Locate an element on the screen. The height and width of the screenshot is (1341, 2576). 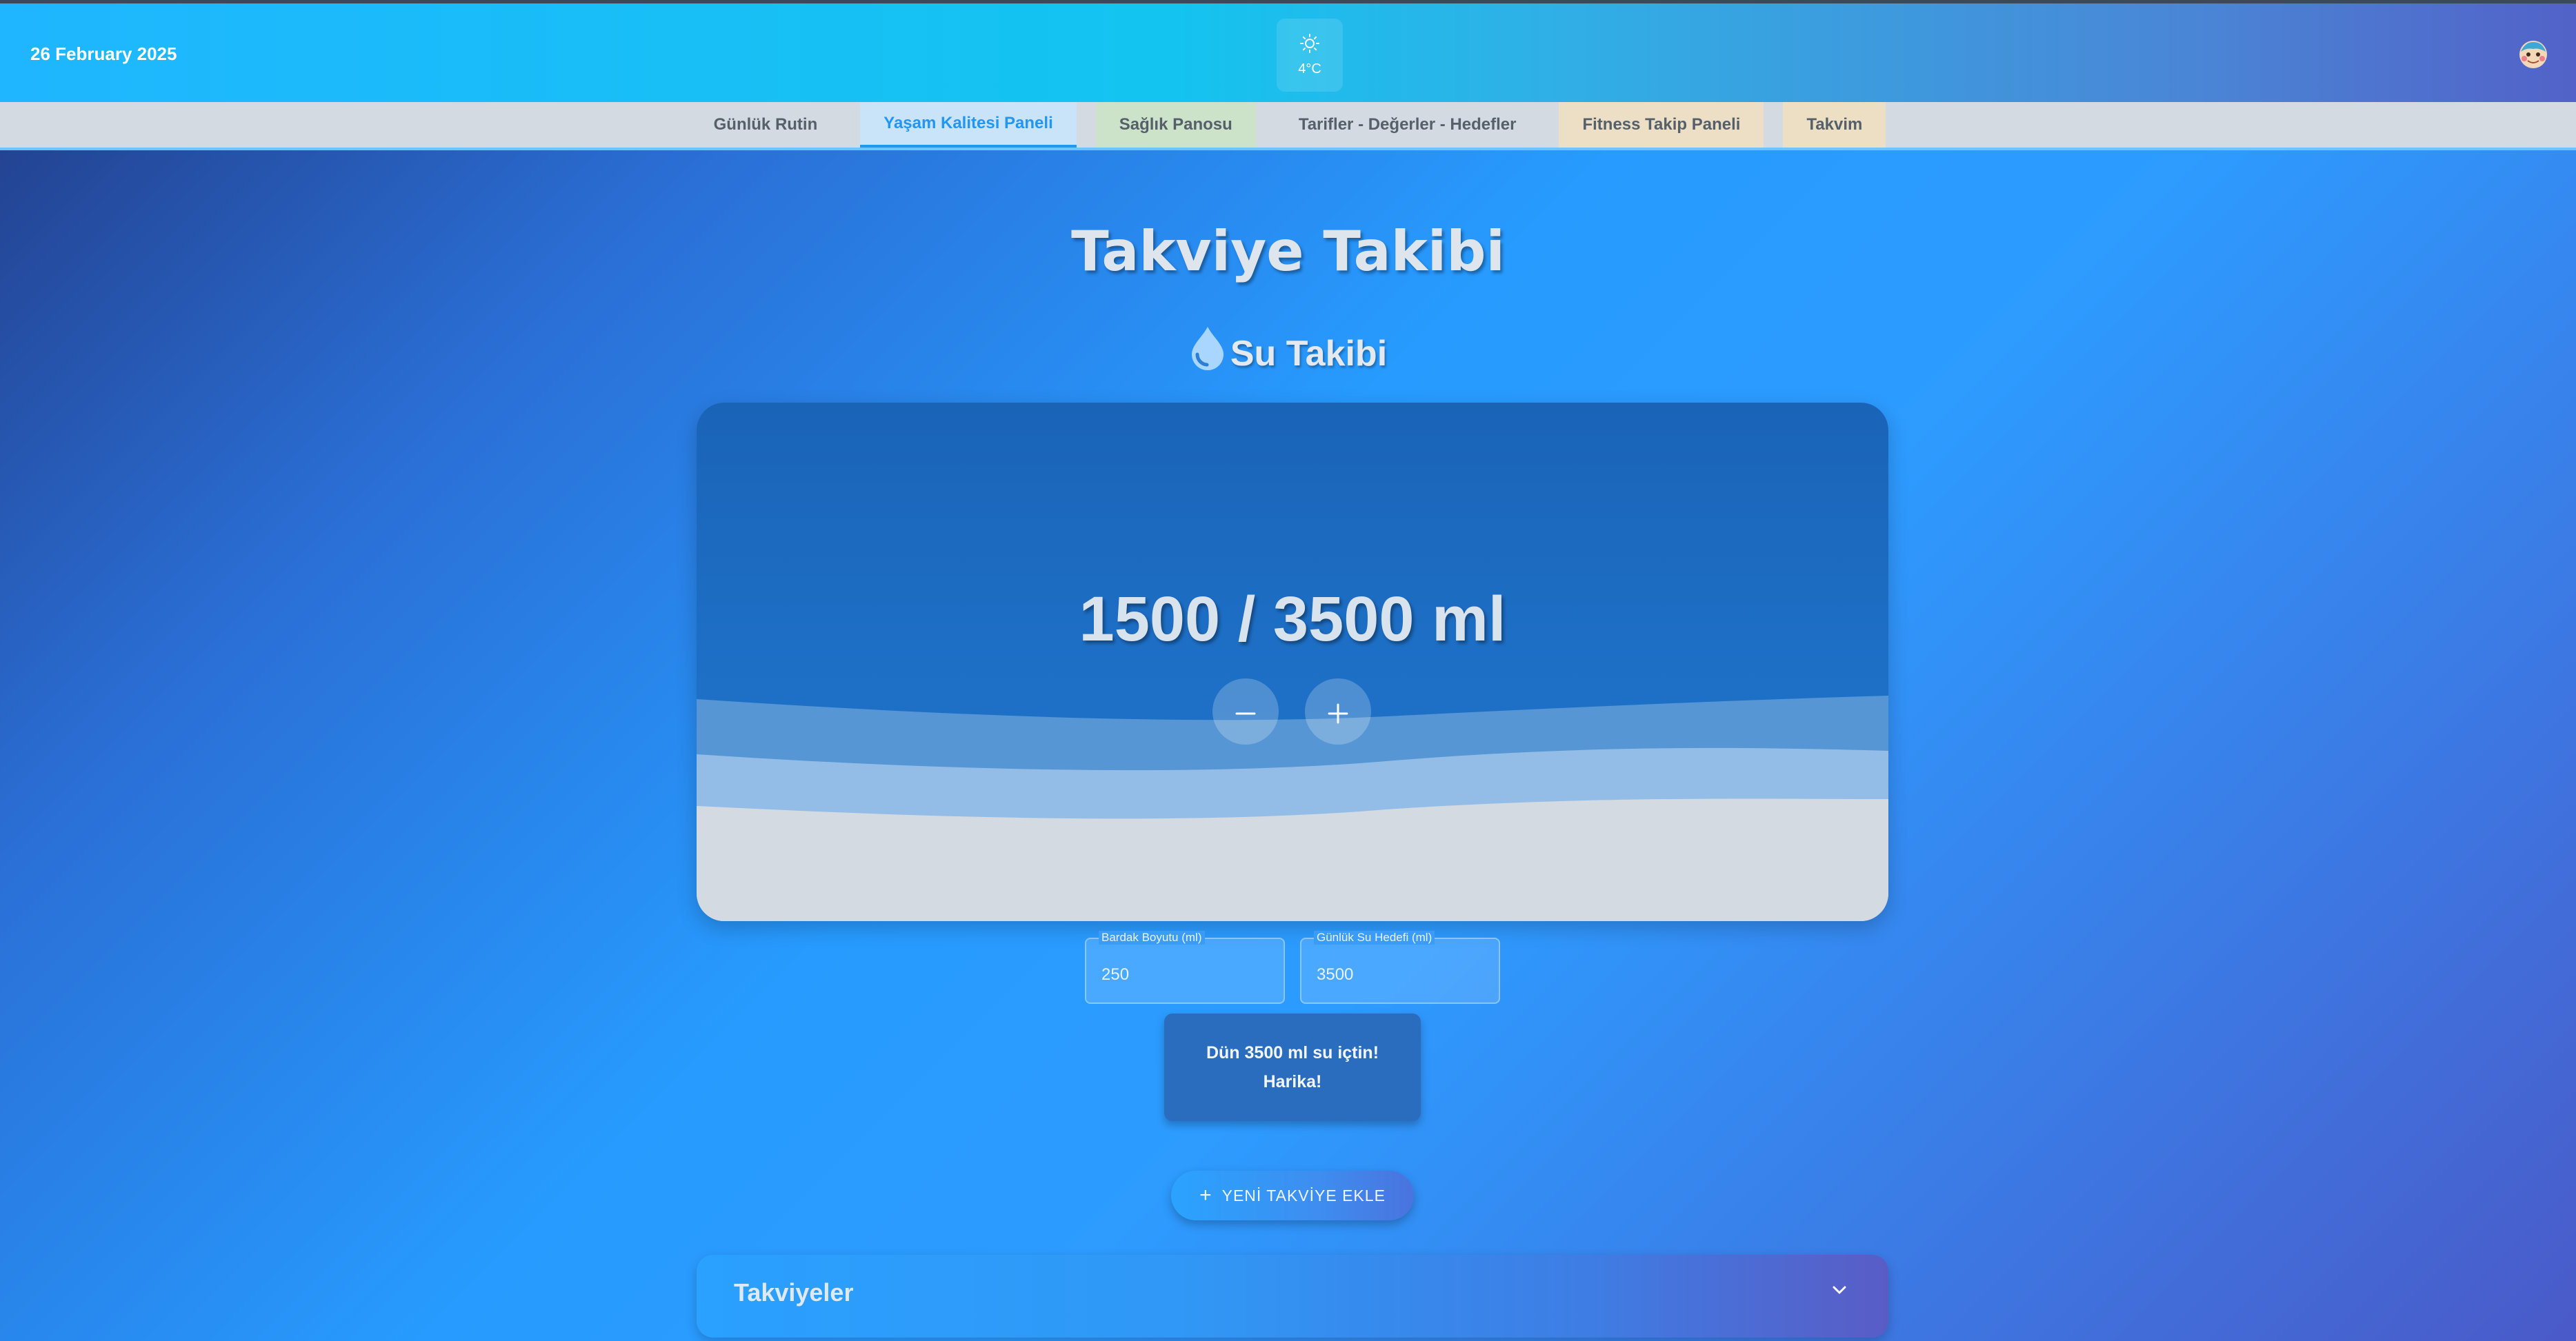
plus-icon: + is located at coordinates (1205, 1195).